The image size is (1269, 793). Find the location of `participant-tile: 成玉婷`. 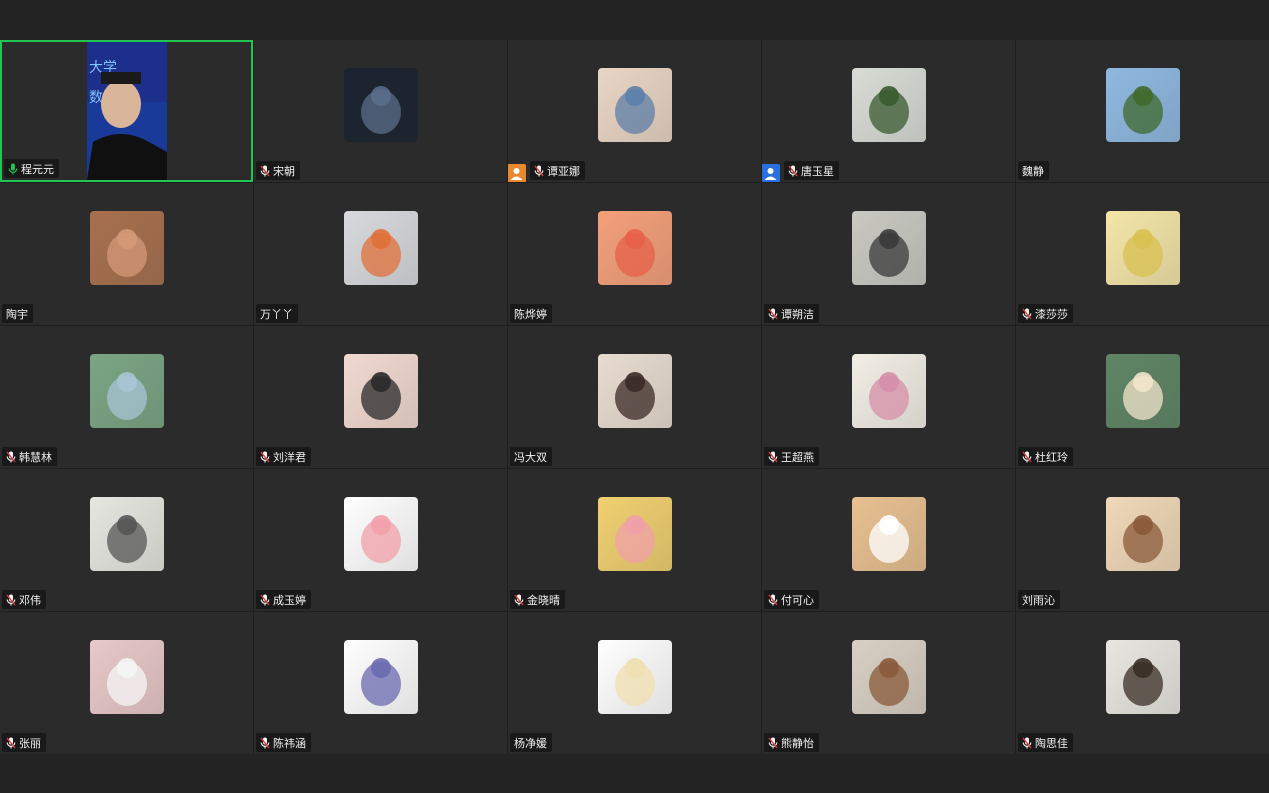

participant-tile: 成玉婷 is located at coordinates (380, 540).